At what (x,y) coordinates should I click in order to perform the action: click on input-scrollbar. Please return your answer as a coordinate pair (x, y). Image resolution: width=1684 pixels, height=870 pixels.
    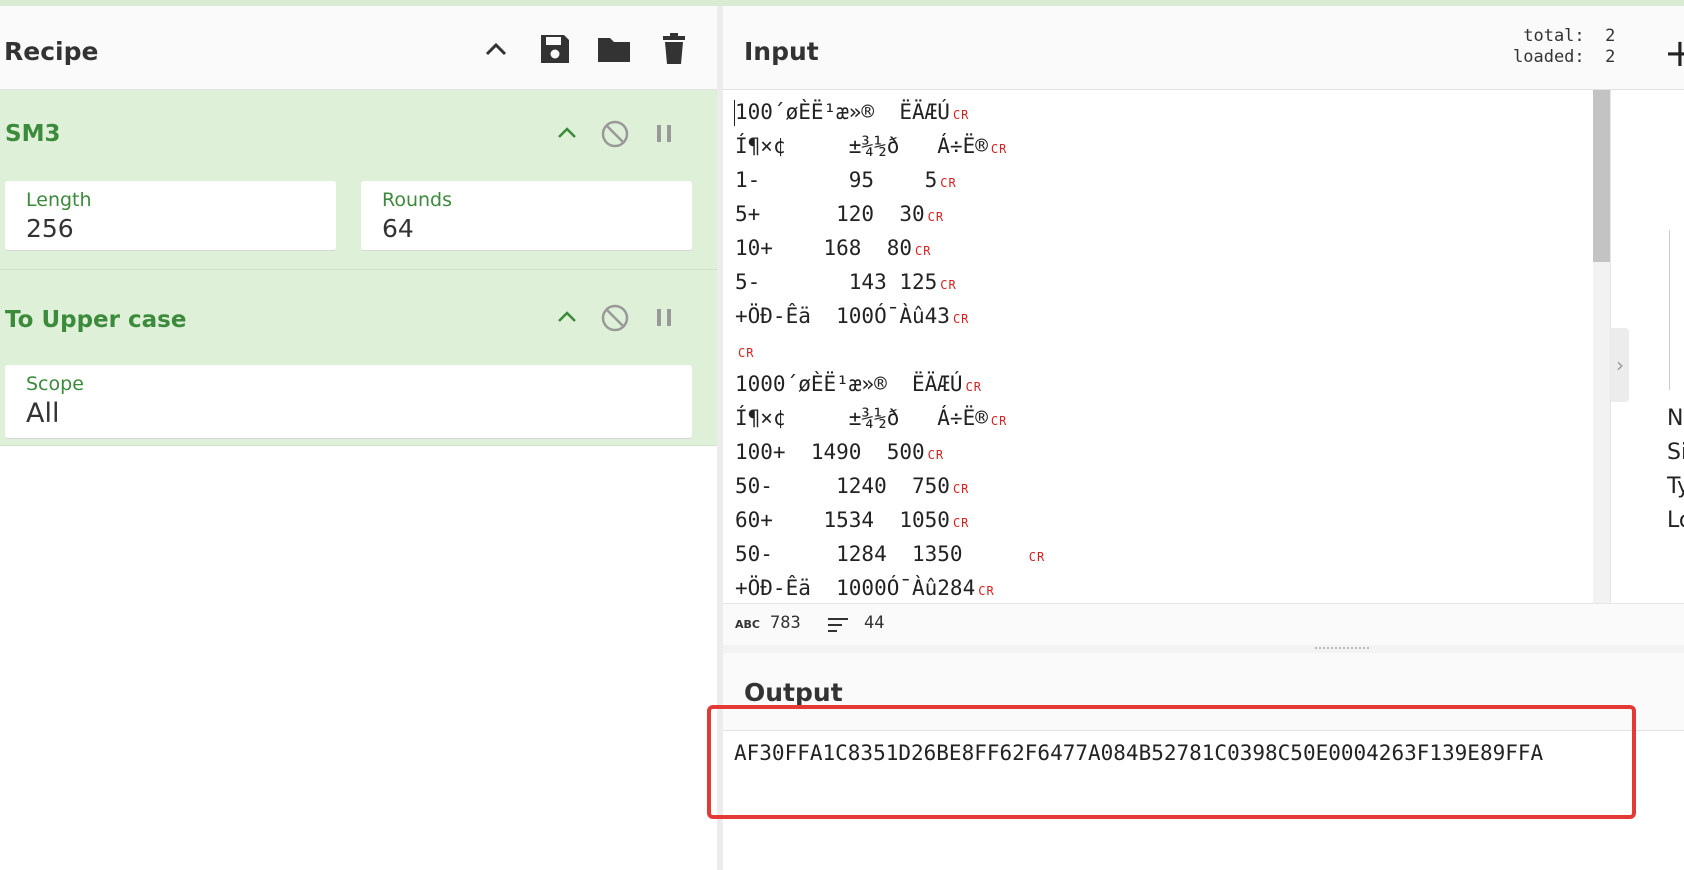
    Looking at the image, I should click on (1601, 346).